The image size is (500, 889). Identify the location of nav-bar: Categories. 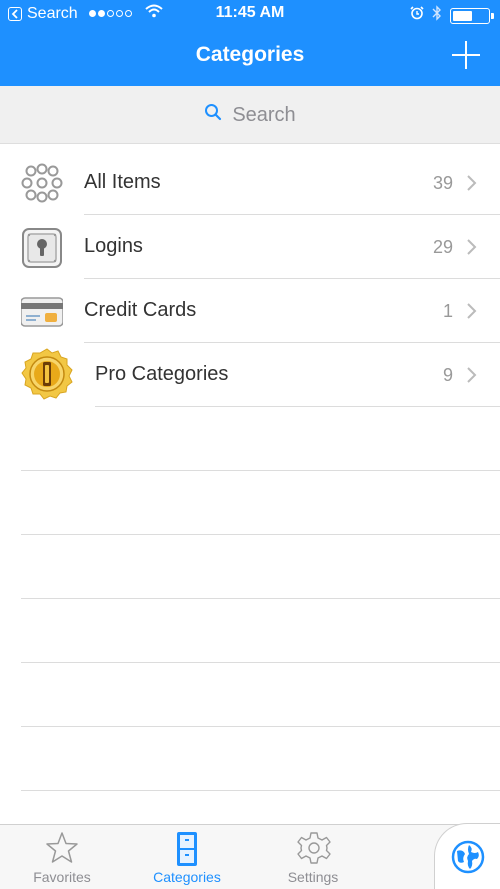
(250, 57).